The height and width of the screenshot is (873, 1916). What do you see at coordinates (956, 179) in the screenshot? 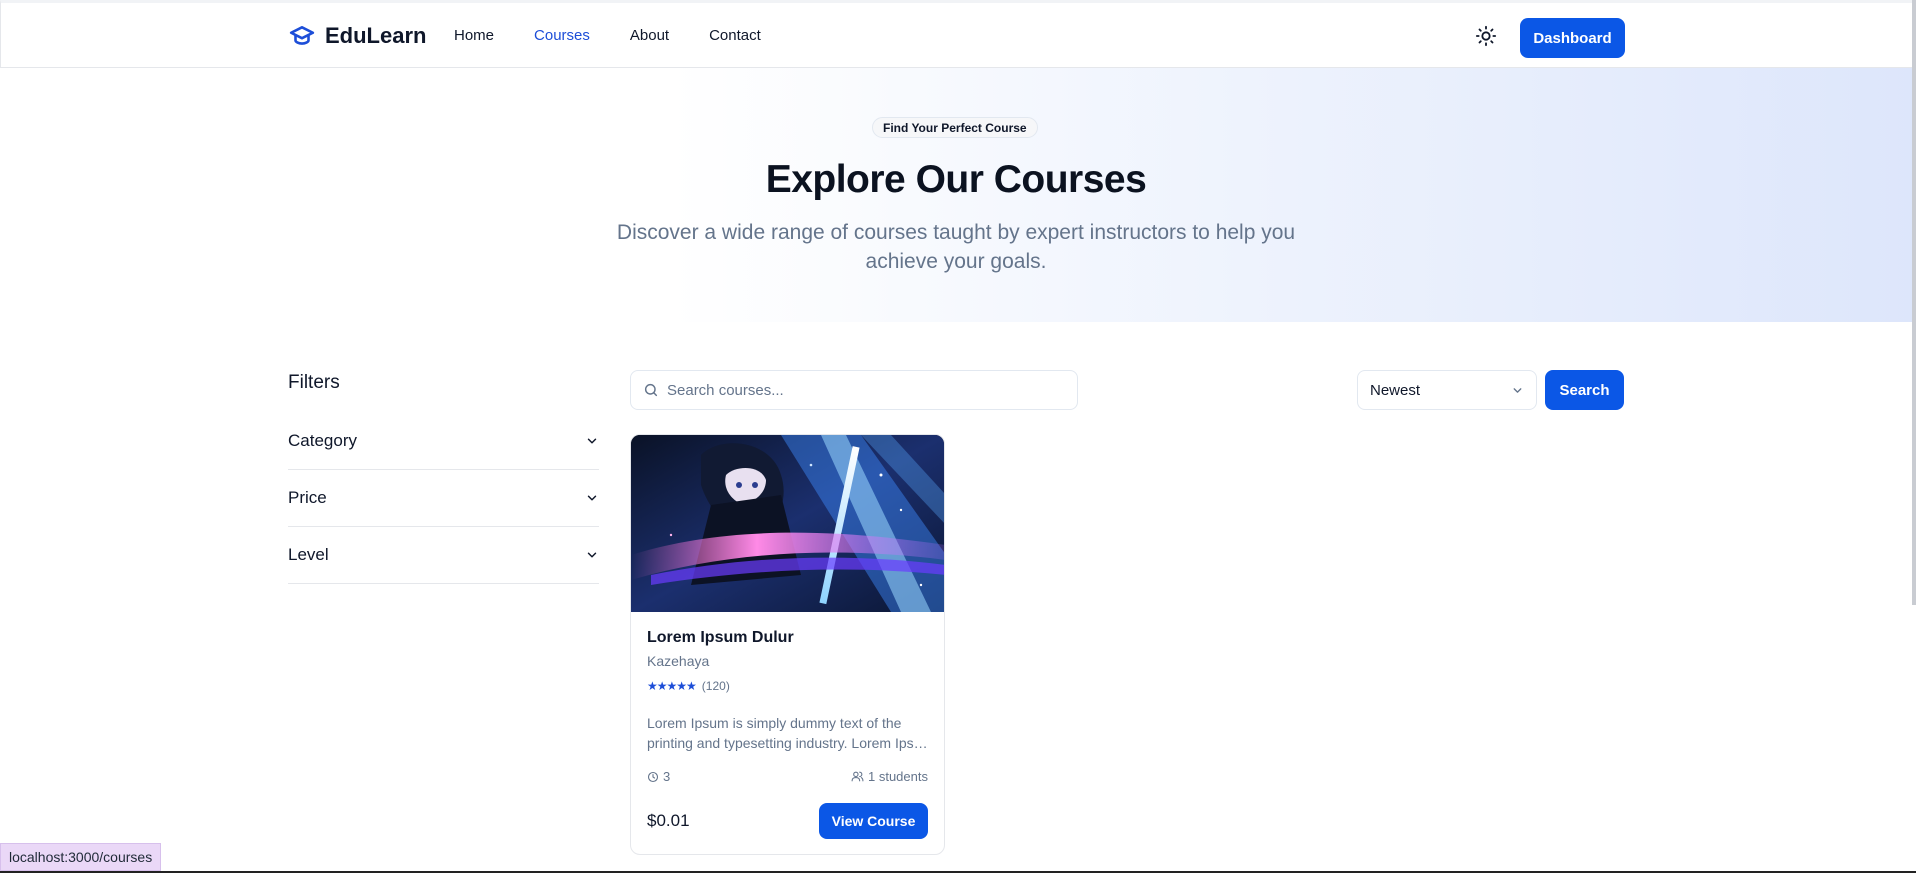
I see `page-title: Explore Our Courses` at bounding box center [956, 179].